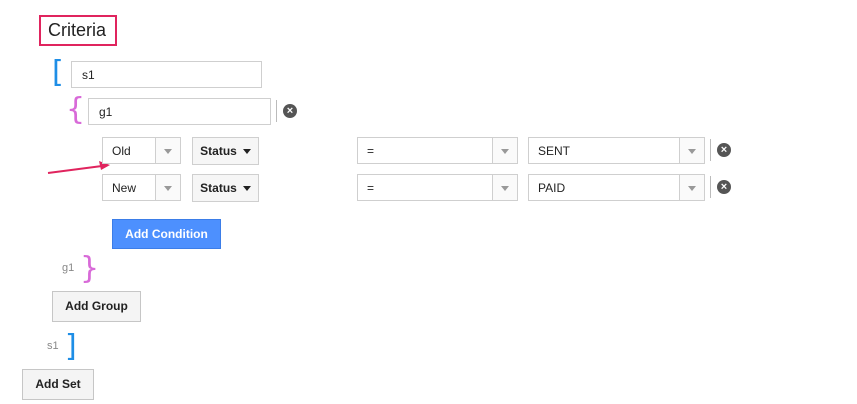 This screenshot has height=404, width=857. What do you see at coordinates (53, 346) in the screenshot?
I see `set-close-tag: s1` at bounding box center [53, 346].